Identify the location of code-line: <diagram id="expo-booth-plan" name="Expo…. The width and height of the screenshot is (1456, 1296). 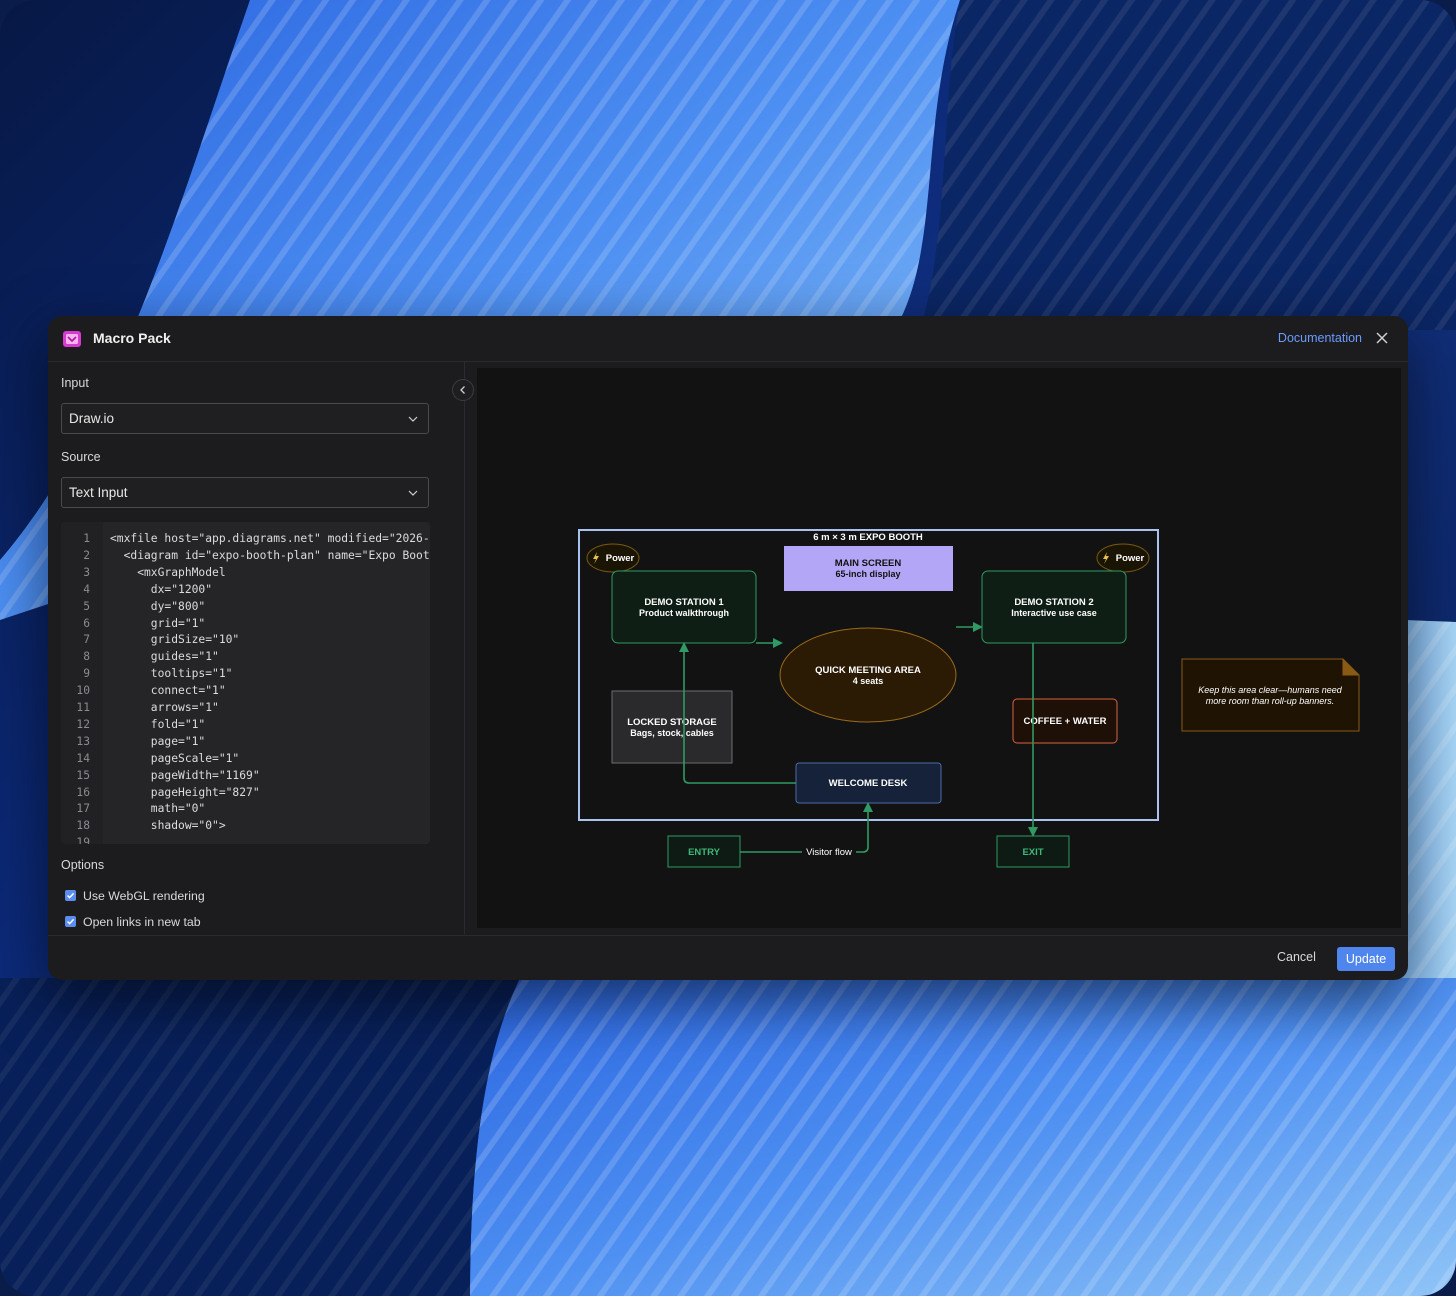
(270, 555).